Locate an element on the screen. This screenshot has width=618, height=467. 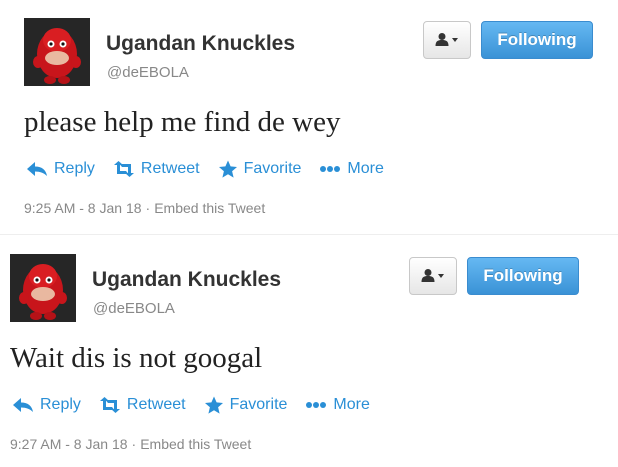
tweet-text: Wait dis is not googal is located at coordinates (136, 358).